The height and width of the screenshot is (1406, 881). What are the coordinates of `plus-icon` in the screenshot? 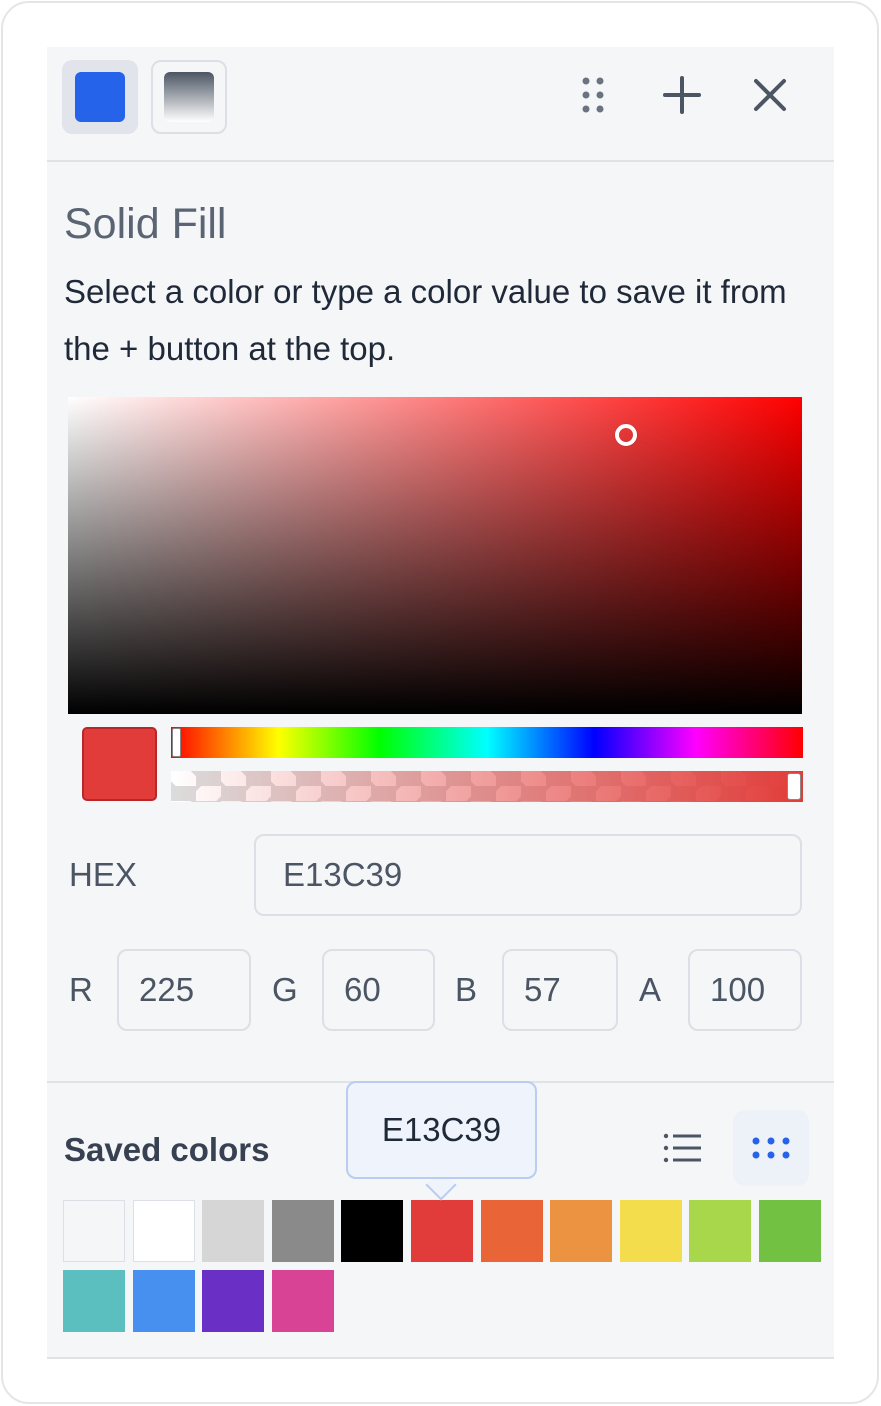 It's located at (682, 95).